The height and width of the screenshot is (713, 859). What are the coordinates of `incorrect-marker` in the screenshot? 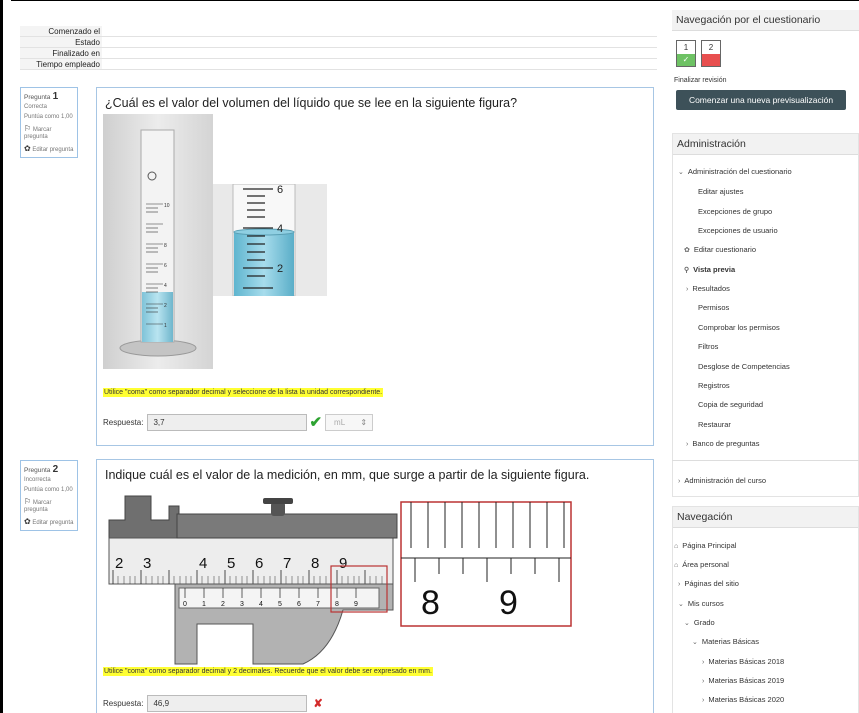 It's located at (711, 60).